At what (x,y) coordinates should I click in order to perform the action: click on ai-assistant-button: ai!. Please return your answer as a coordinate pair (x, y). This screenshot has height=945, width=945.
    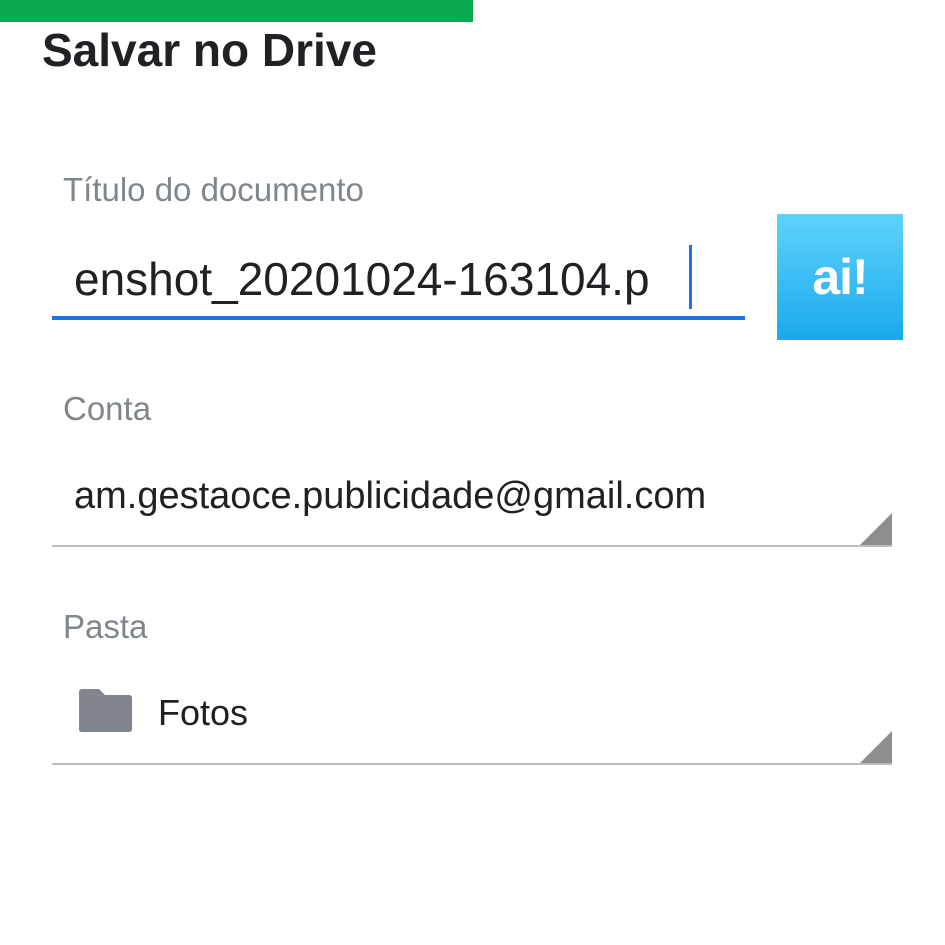
    Looking at the image, I should click on (840, 277).